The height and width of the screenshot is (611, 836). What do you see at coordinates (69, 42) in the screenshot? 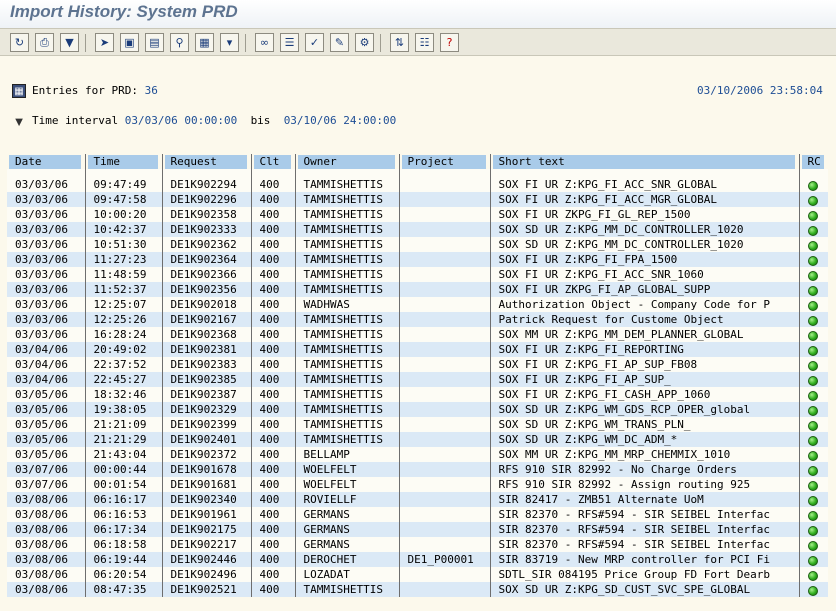
I see `filter-icon: ▼` at bounding box center [69, 42].